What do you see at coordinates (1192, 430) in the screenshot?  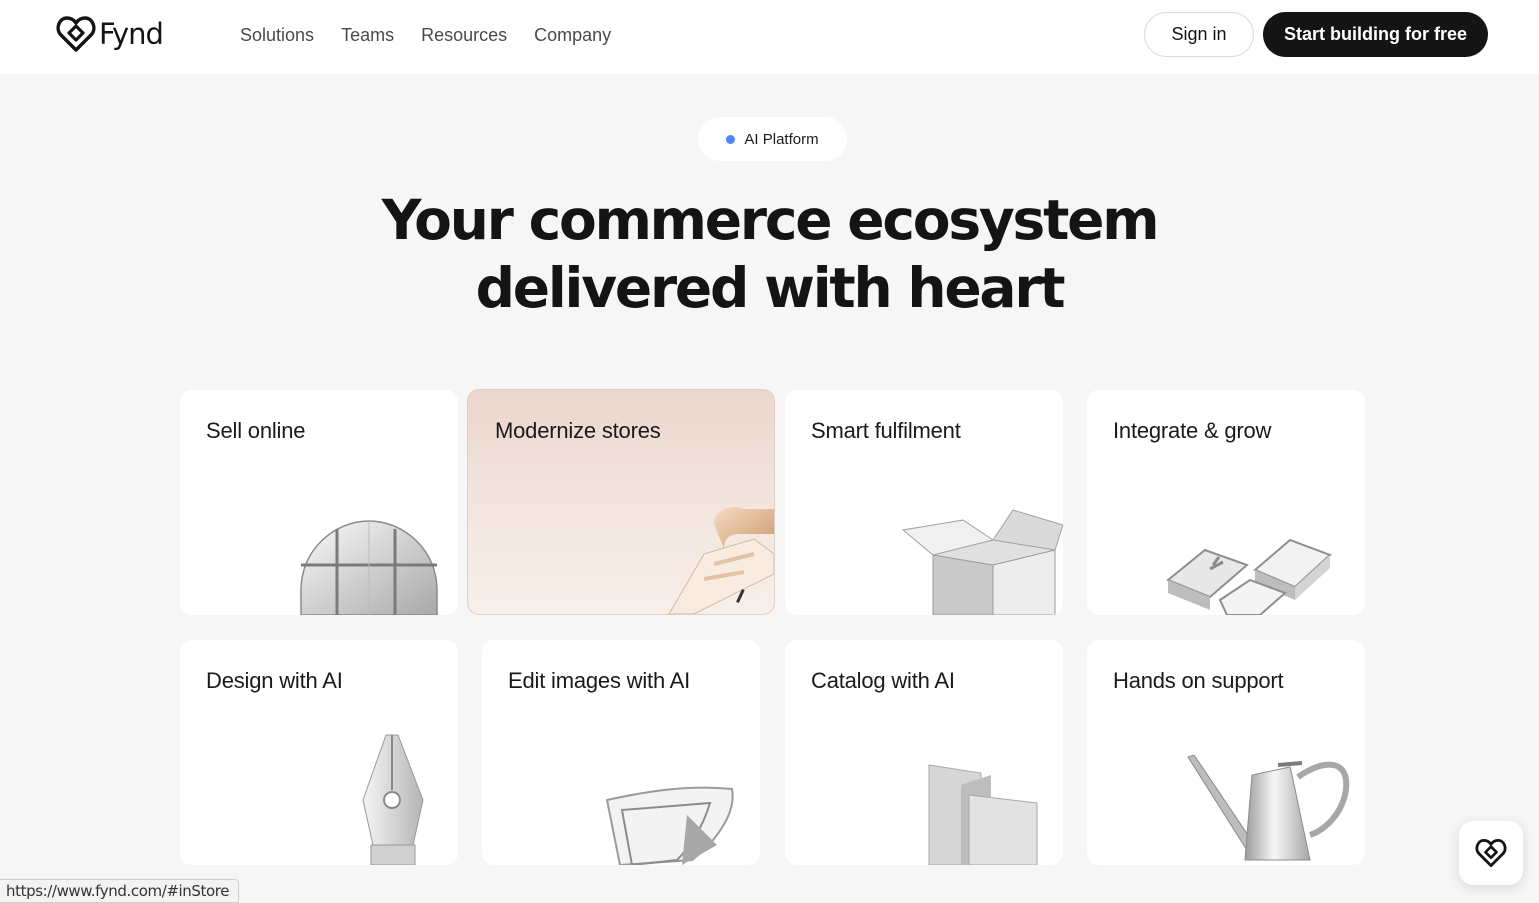 I see `card-title: Integrate & grow` at bounding box center [1192, 430].